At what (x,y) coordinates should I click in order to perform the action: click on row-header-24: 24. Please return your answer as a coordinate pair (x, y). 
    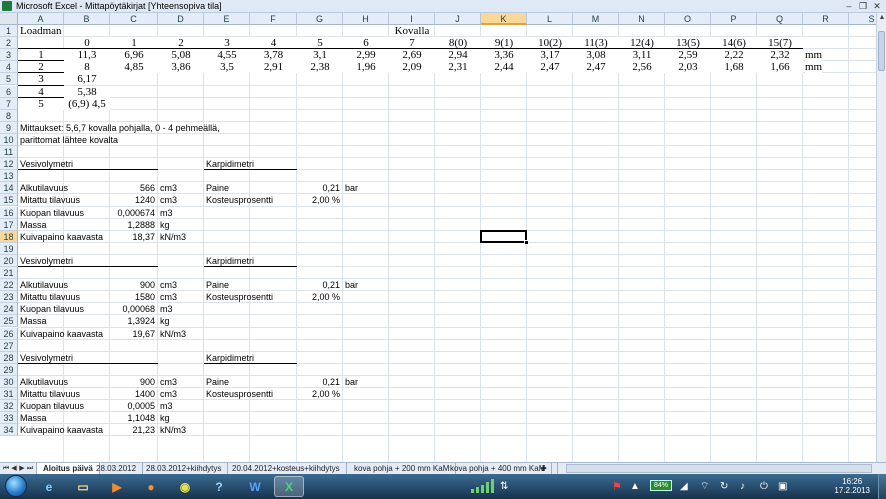
    Looking at the image, I should click on (9, 309).